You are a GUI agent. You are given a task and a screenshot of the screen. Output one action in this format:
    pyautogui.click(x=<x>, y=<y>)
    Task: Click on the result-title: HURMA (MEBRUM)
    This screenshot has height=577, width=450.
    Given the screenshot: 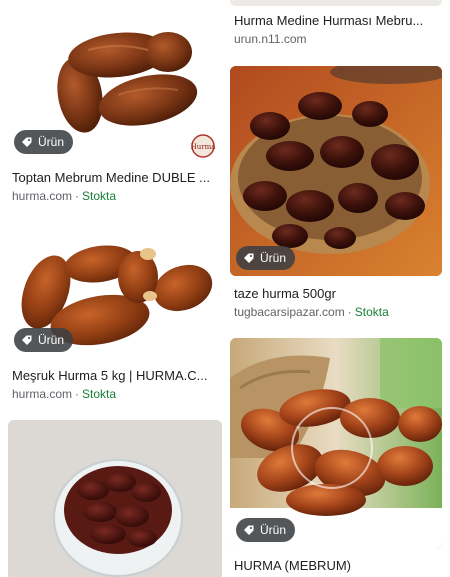 What is the action you would take?
    pyautogui.click(x=336, y=565)
    